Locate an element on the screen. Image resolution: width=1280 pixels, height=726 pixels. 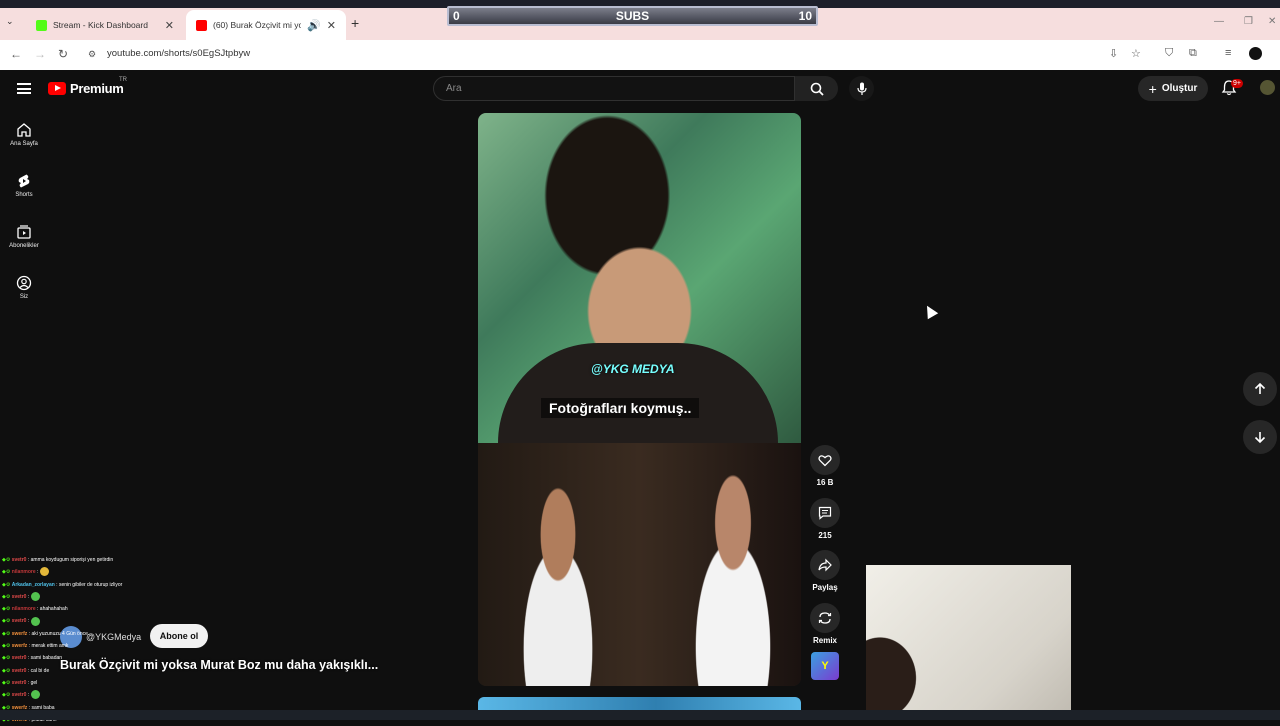
sidebar-item-you: Siz is located at coordinates (24, 287).